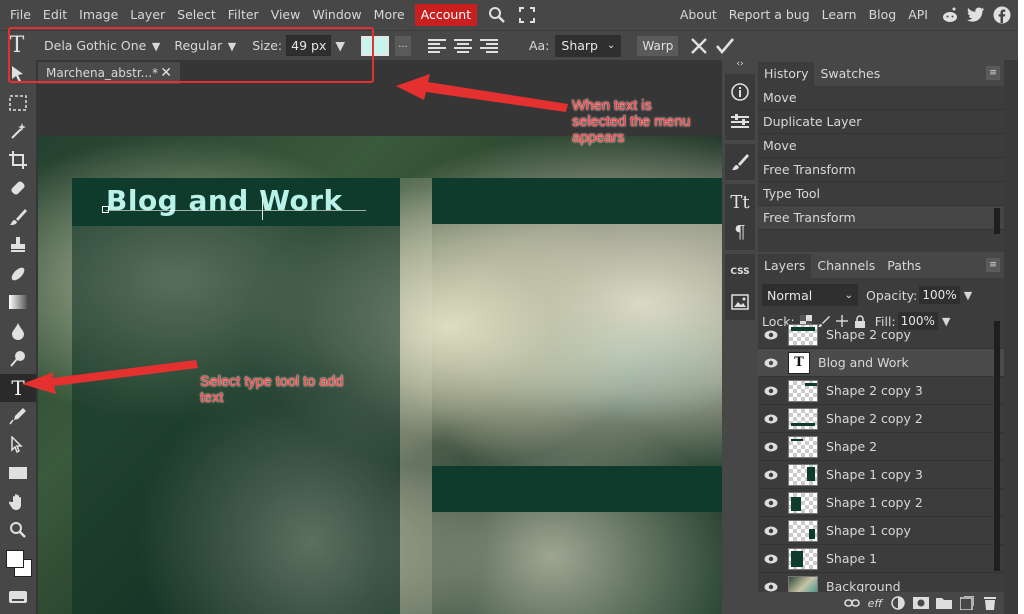 This screenshot has width=1024, height=614. I want to click on effects-icon: eff, so click(875, 603).